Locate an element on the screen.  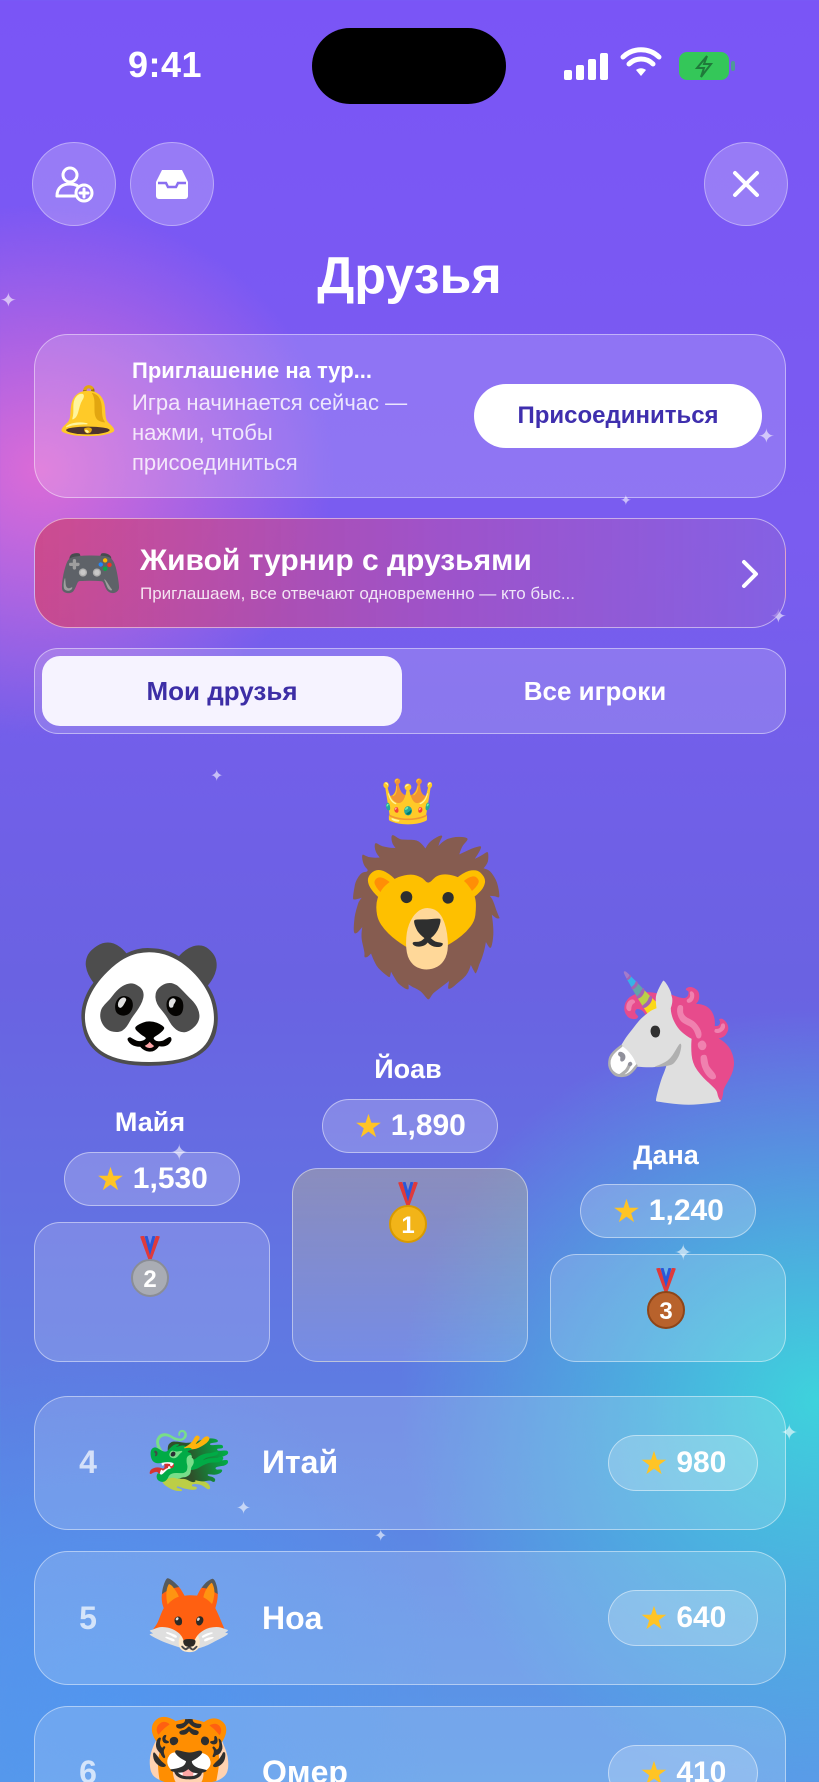
player-score: ★ 640 is located at coordinates (683, 1618).